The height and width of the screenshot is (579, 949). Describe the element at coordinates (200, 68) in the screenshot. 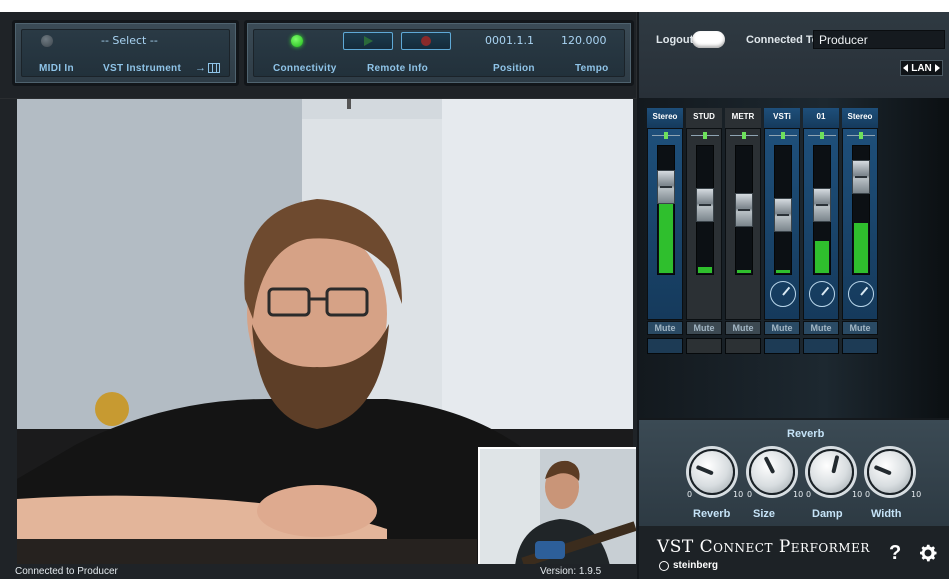

I see `keyboard-arrow-icon: →` at that location.